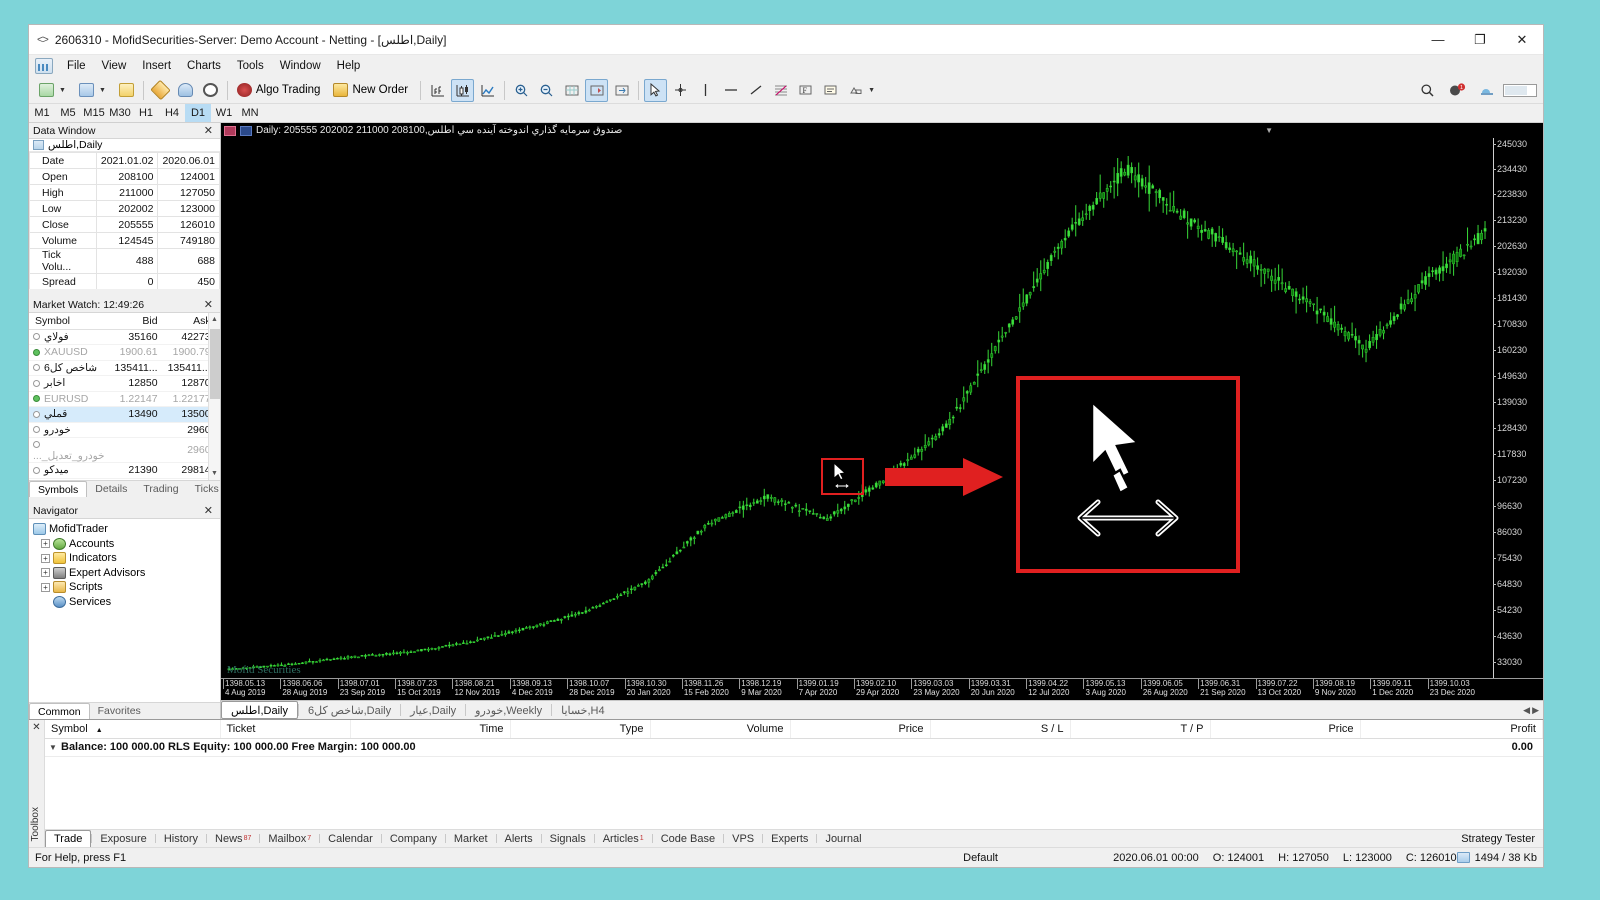 This screenshot has height=900, width=1600. Describe the element at coordinates (1269, 130) in the screenshot. I see `chart-menu-icon: ▼` at that location.